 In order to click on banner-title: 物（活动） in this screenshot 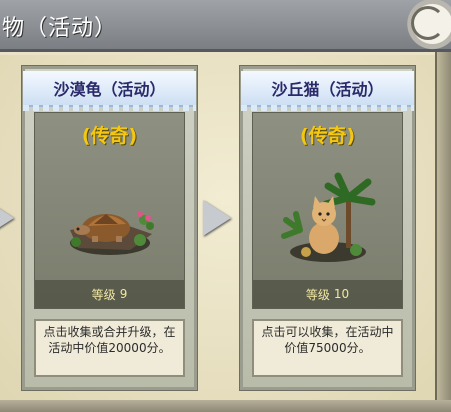, I will do `click(60, 28)`.